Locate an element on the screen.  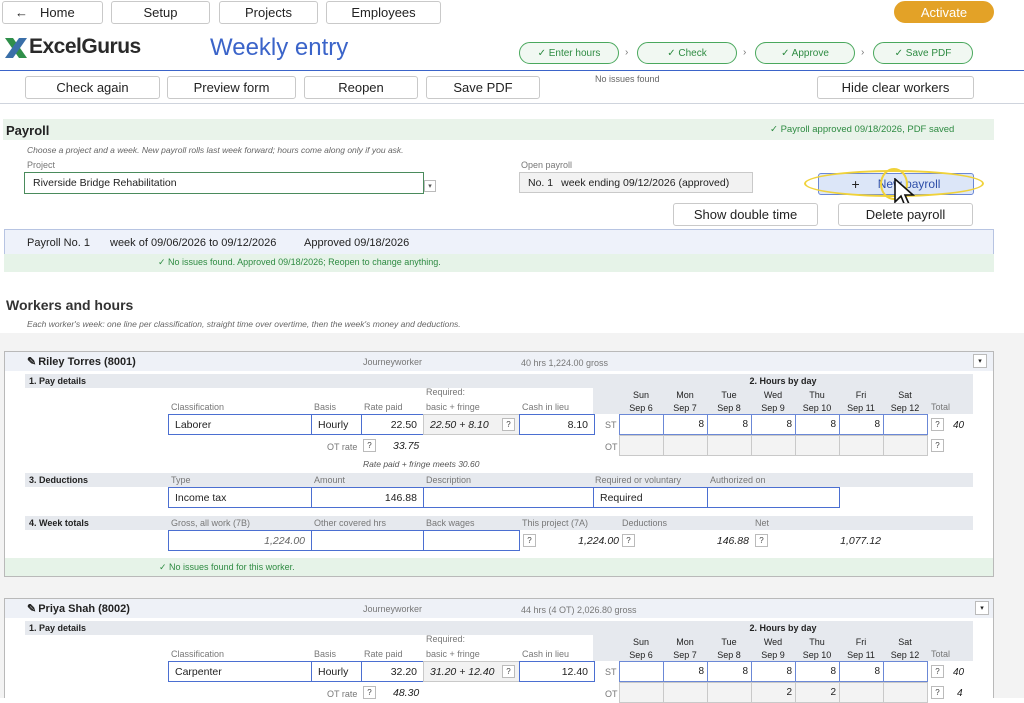
worker-name: ✎ Riley Torres (8001) is located at coordinates (81, 361).